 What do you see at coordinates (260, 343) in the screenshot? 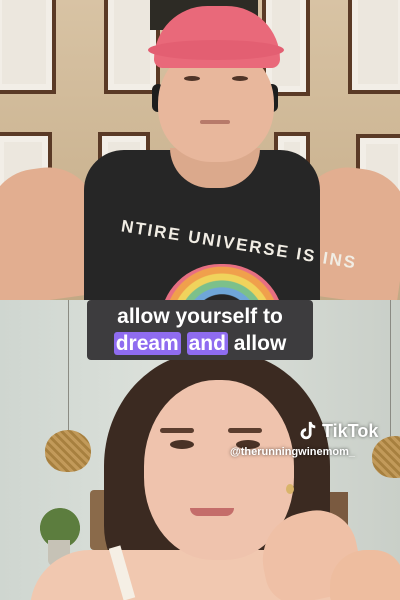
I see `caption-word: allow` at bounding box center [260, 343].